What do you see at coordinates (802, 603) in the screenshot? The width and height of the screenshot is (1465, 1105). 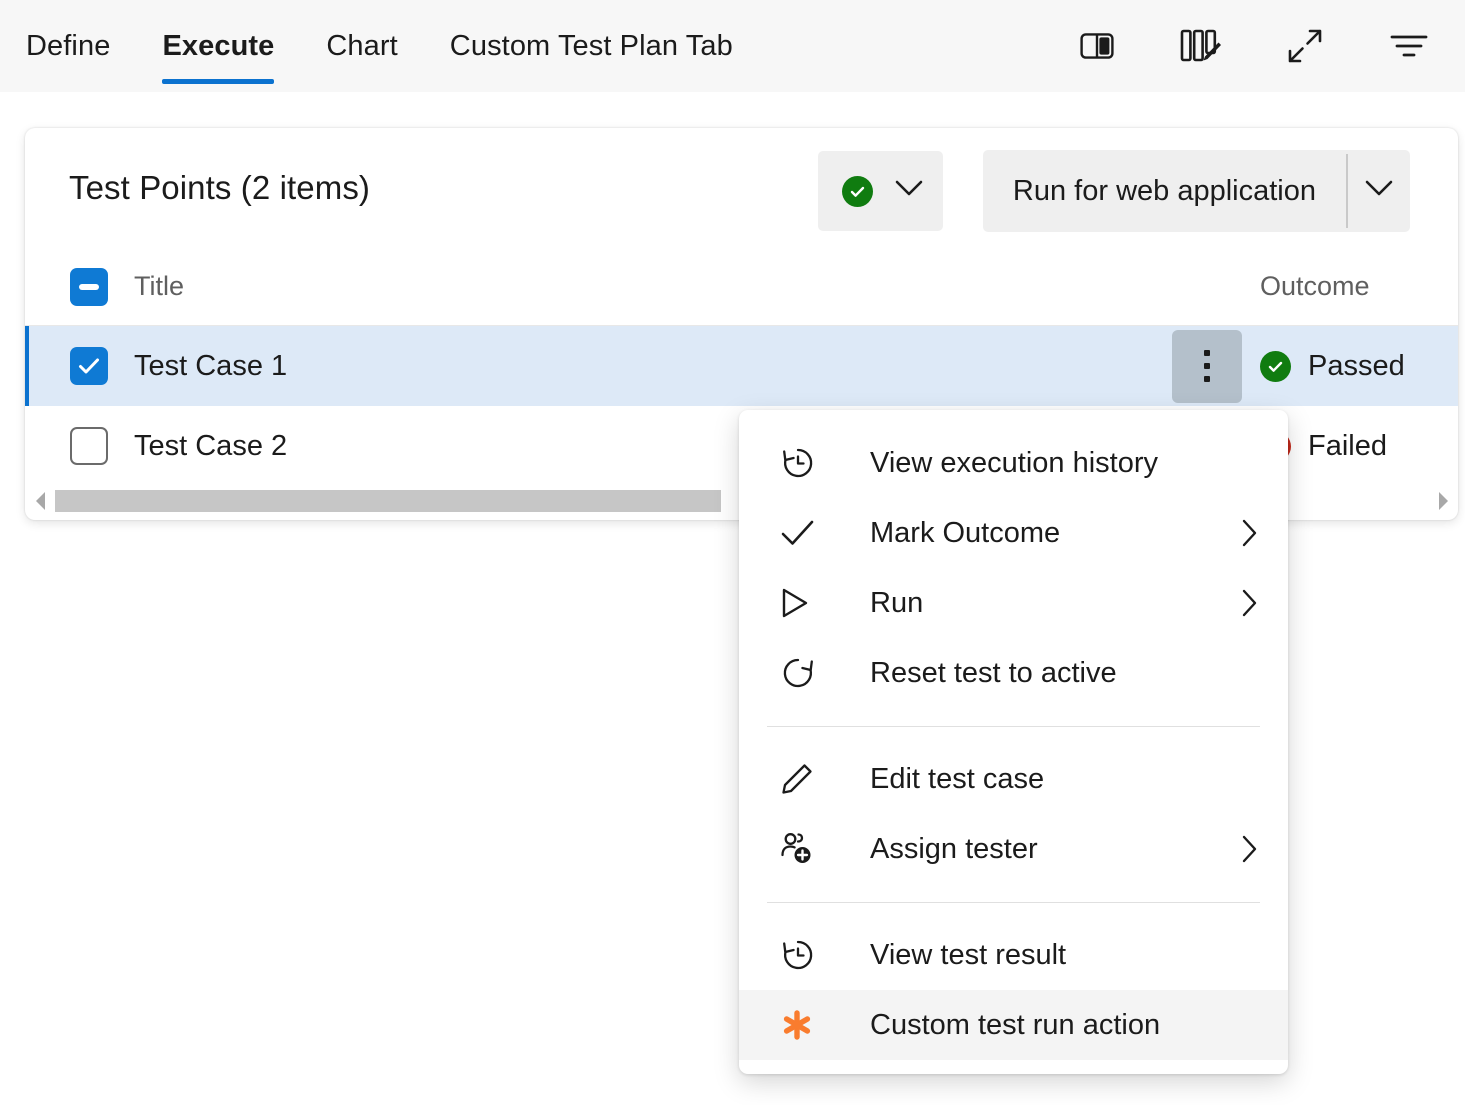 I see `play-icon` at bounding box center [802, 603].